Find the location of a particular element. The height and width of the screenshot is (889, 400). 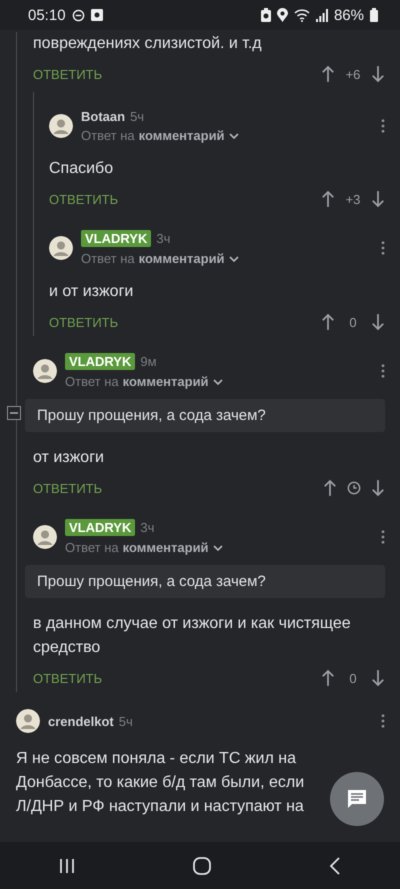

clock-time: 05:10 is located at coordinates (47, 15).